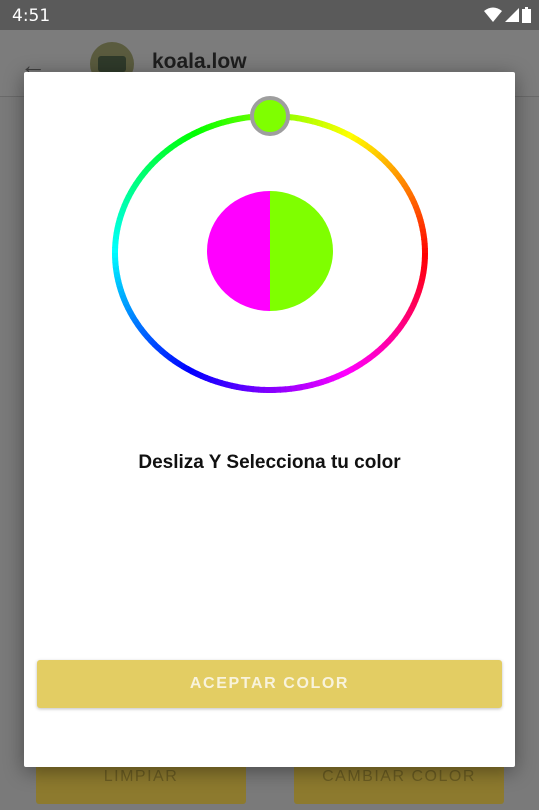 The width and height of the screenshot is (539, 810). Describe the element at coordinates (238, 251) in the screenshot. I see `old-color-swatch` at that location.